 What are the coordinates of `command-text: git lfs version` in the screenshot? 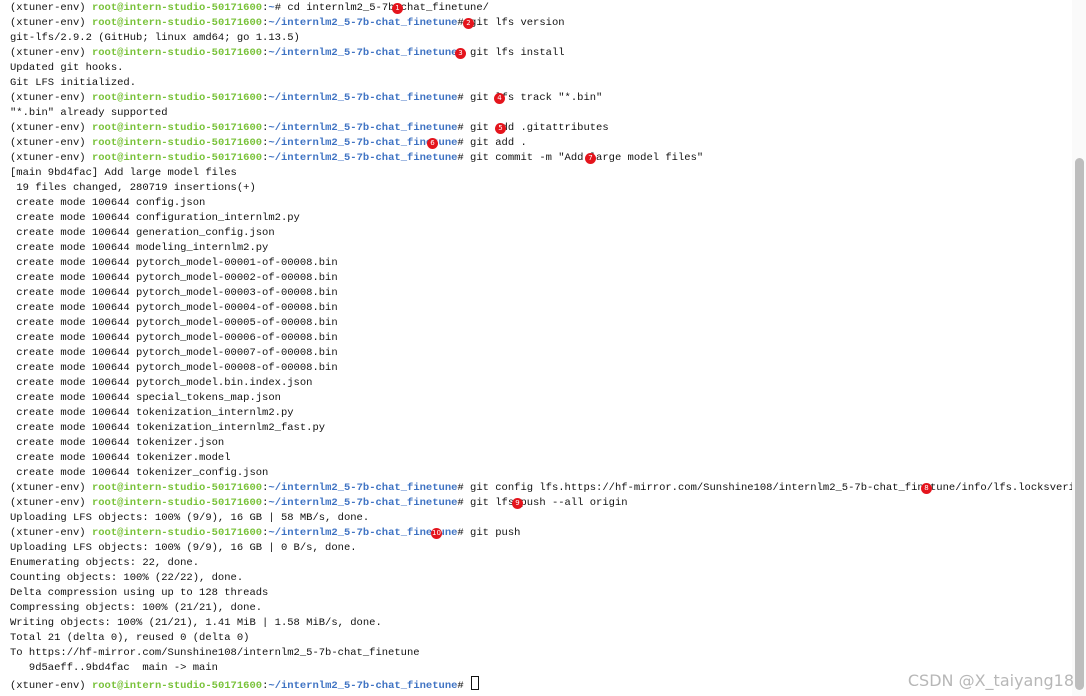 It's located at (514, 23).